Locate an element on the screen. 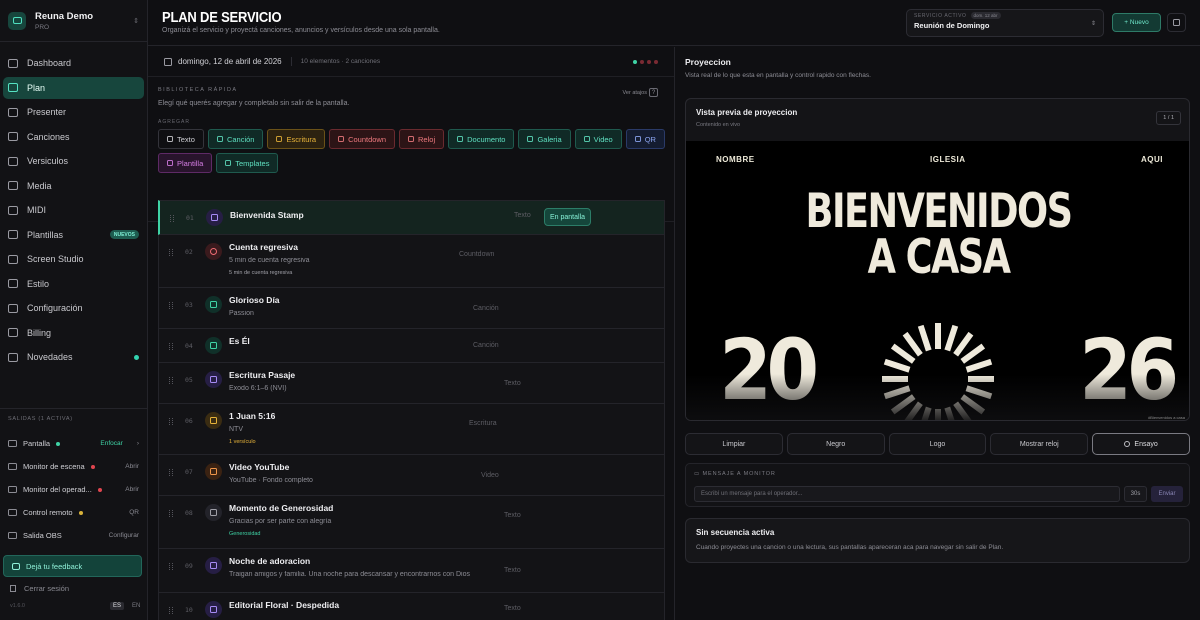 The image size is (1200, 620). item-number: 07 is located at coordinates (189, 472).